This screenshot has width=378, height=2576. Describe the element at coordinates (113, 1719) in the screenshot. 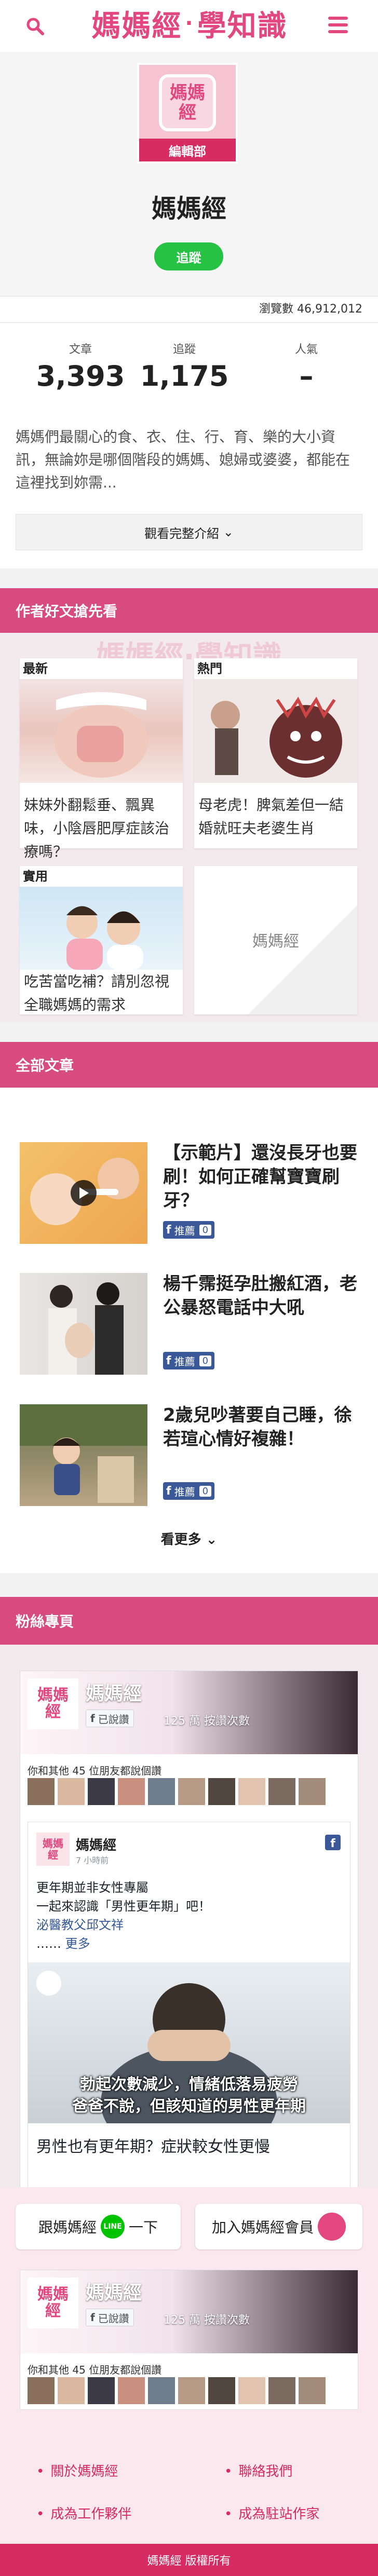

I see `fb-liked-label: 已說讚` at that location.